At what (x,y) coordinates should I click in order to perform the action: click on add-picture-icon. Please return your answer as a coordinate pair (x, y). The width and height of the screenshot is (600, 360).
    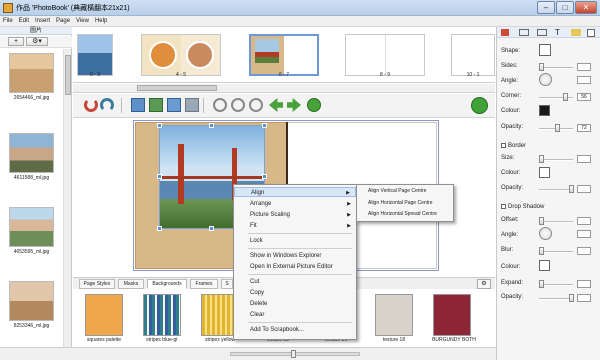
    Looking at the image, I should click on (174, 105).